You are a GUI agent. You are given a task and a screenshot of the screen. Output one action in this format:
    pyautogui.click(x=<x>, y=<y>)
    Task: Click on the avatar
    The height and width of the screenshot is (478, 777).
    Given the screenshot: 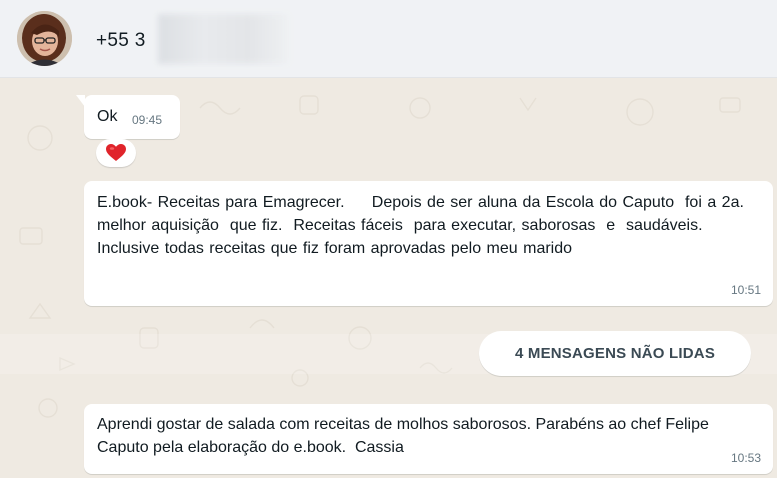 What is the action you would take?
    pyautogui.click(x=44, y=38)
    